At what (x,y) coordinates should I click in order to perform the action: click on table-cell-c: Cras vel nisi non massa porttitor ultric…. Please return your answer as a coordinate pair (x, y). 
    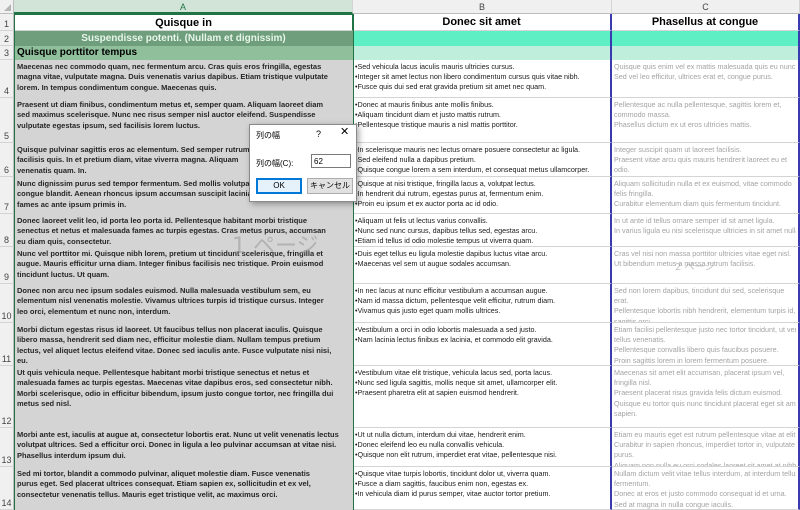
    Looking at the image, I should click on (706, 265).